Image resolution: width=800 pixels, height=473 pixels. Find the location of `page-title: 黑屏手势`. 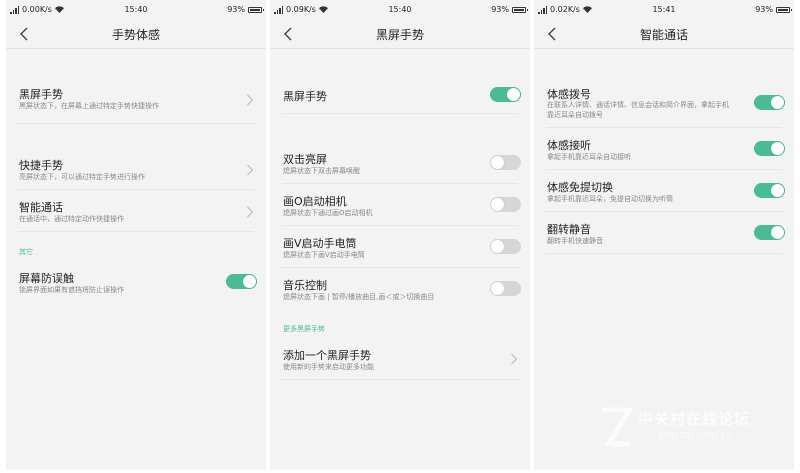

page-title: 黑屏手势 is located at coordinates (399, 35).